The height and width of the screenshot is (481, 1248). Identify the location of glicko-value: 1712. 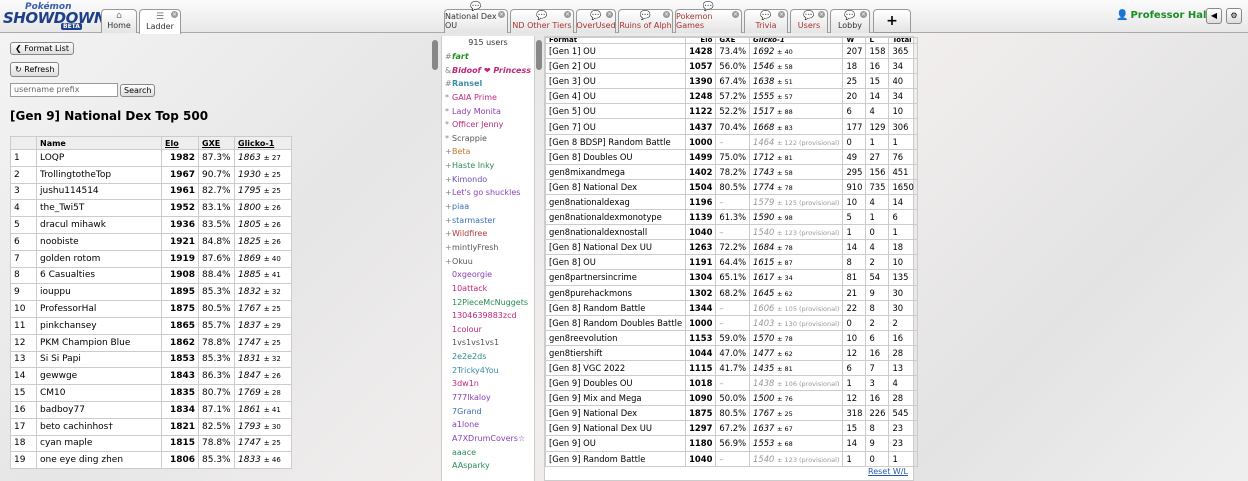
(764, 156).